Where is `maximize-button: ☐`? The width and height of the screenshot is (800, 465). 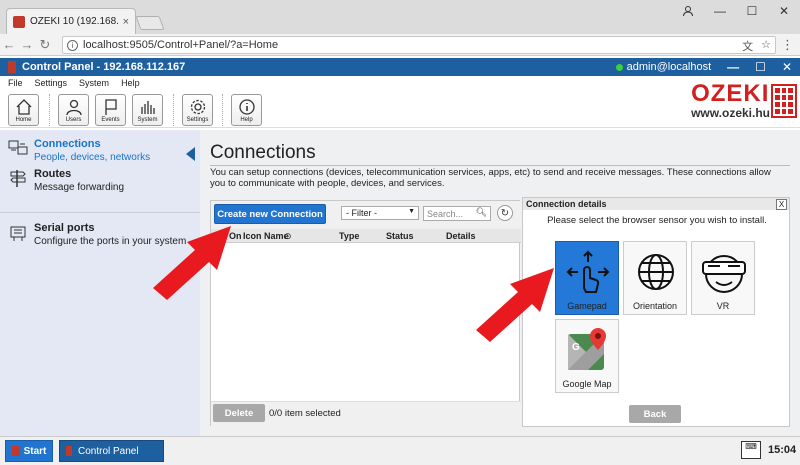
maximize-button: ☐ is located at coordinates (752, 11).